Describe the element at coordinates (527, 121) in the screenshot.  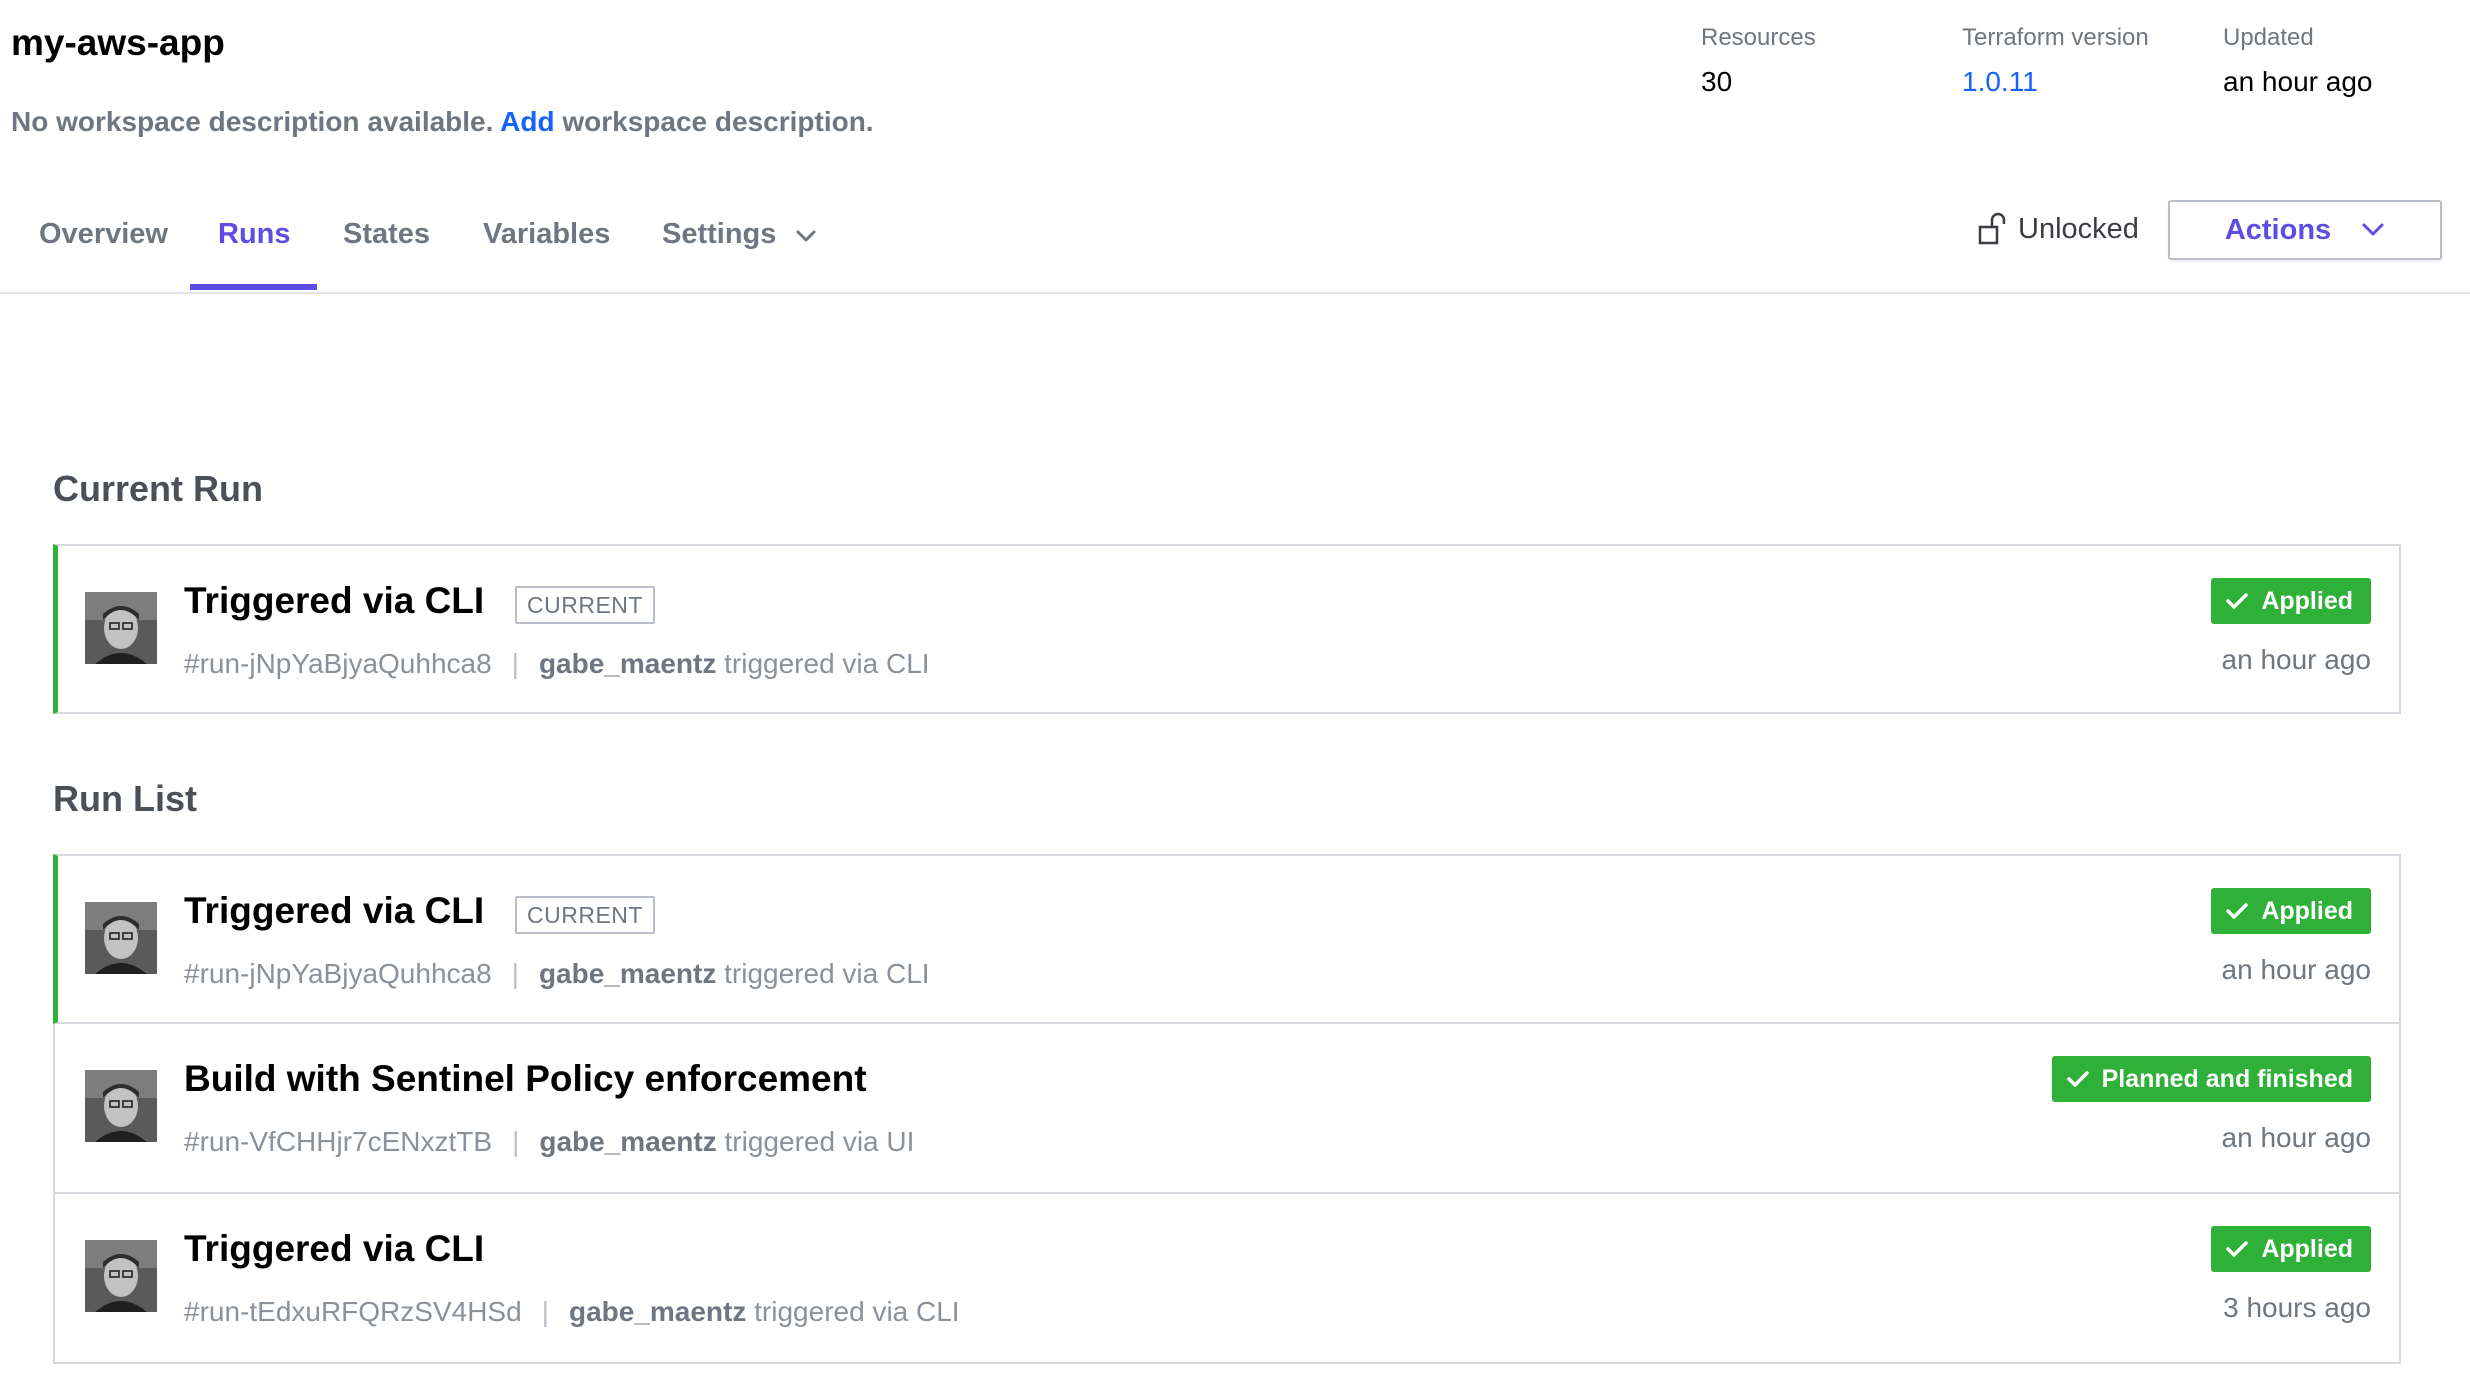
I see `add-description-link: Add` at that location.